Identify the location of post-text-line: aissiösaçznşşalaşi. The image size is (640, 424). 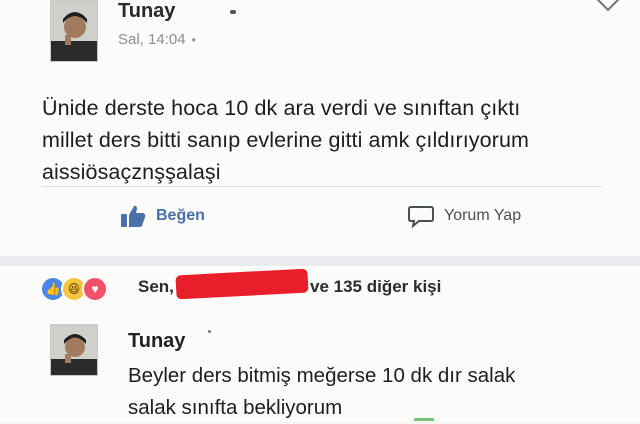
(131, 172).